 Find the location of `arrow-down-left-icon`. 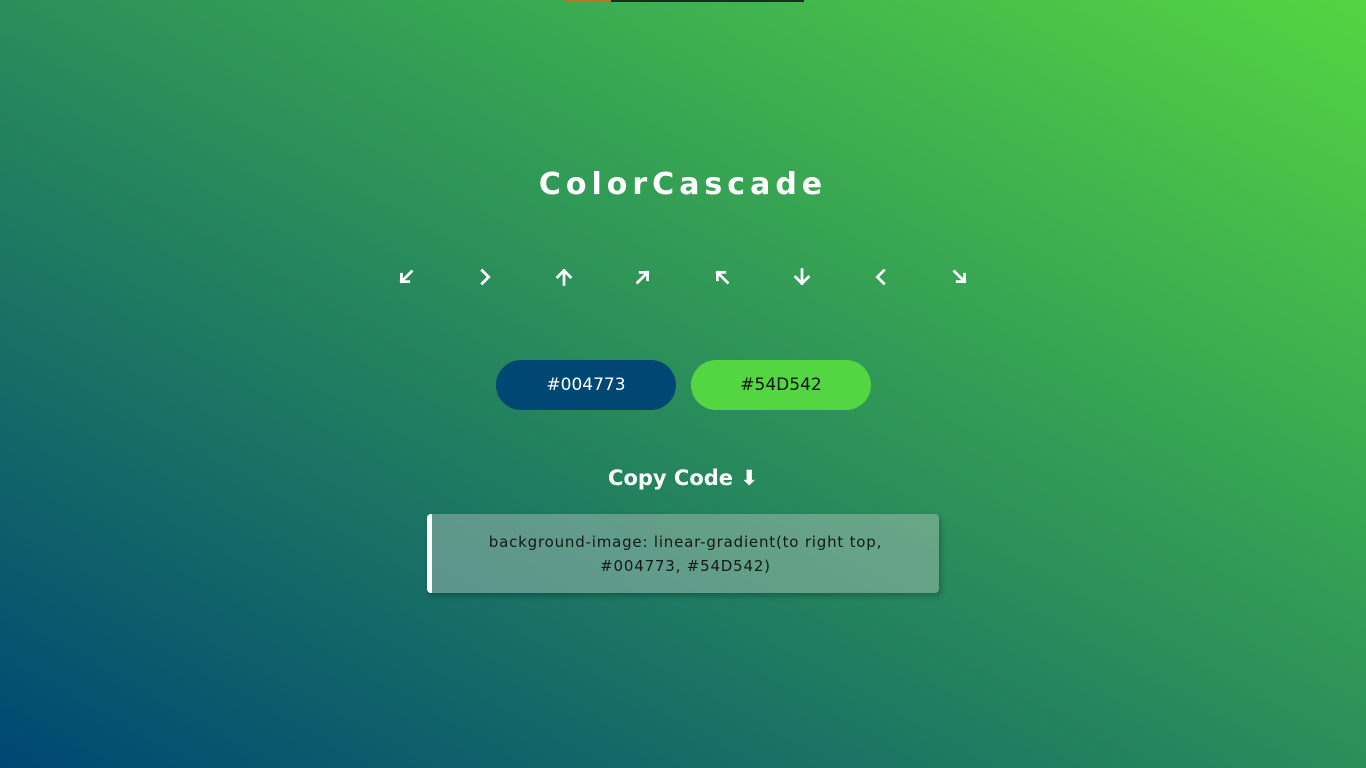

arrow-down-left-icon is located at coordinates (406, 276).